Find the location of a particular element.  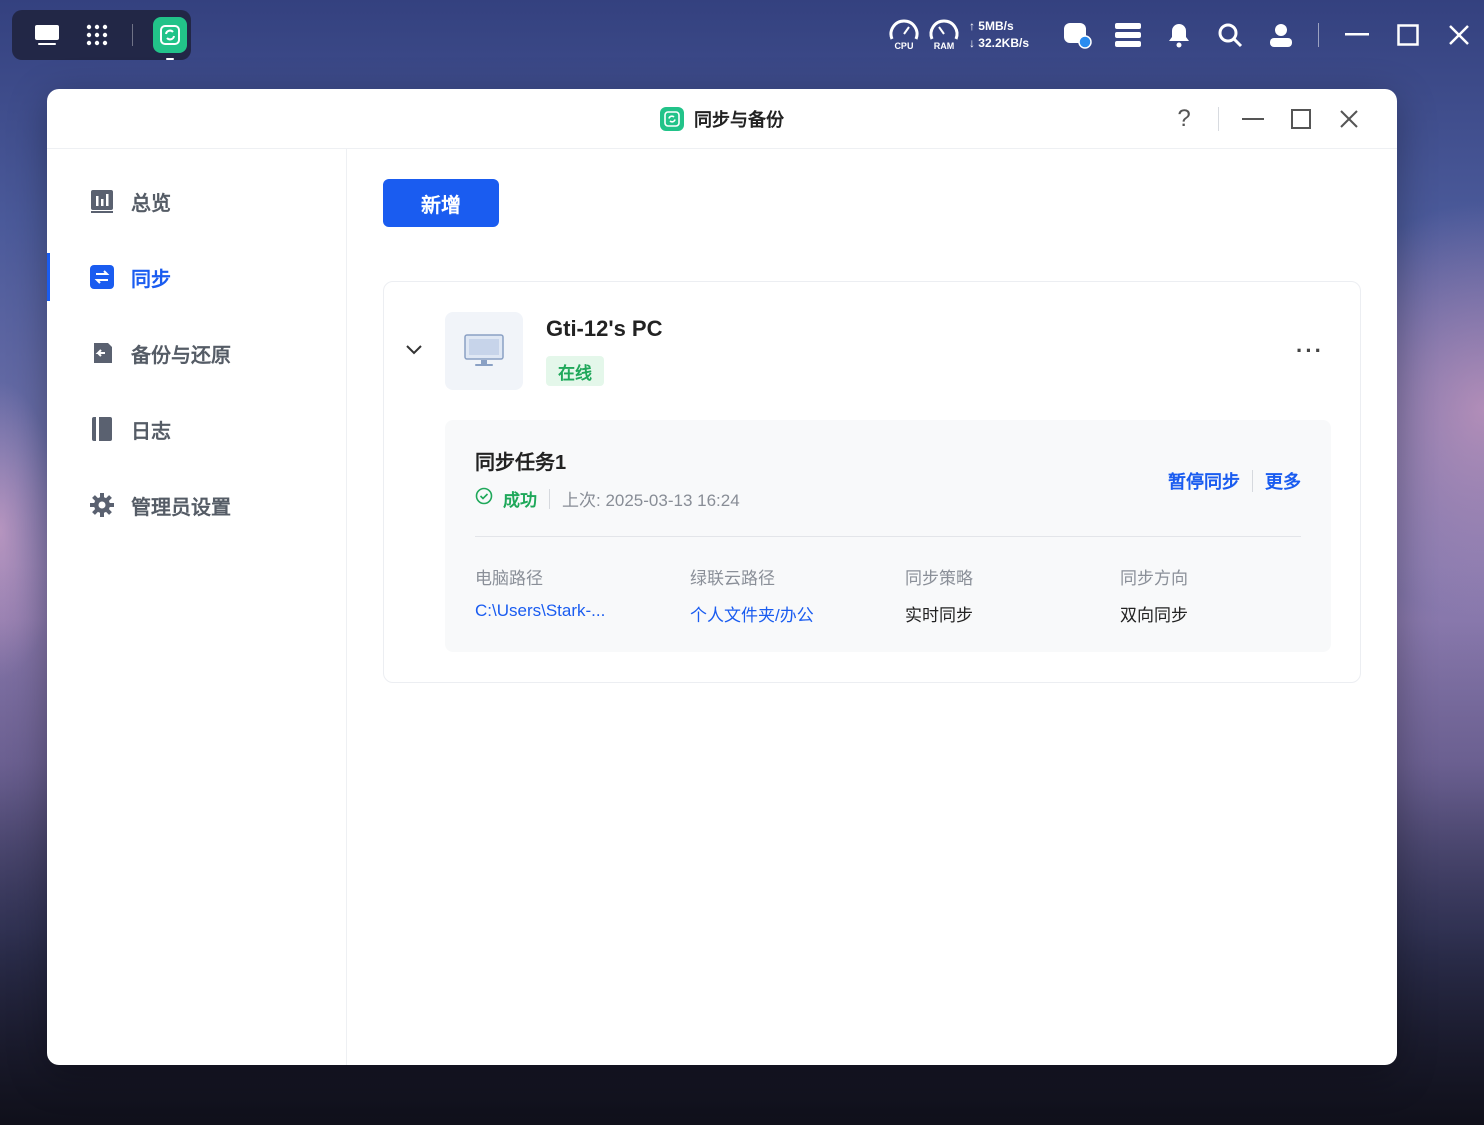

sidebar-item-sync: 同步 is located at coordinates (196, 277).